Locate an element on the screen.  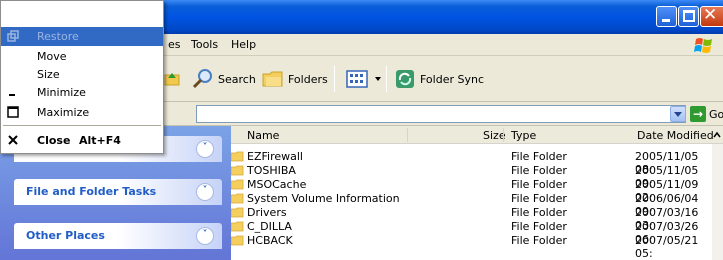
task-section-other-places: Other Places ˅ is located at coordinates (118, 236).